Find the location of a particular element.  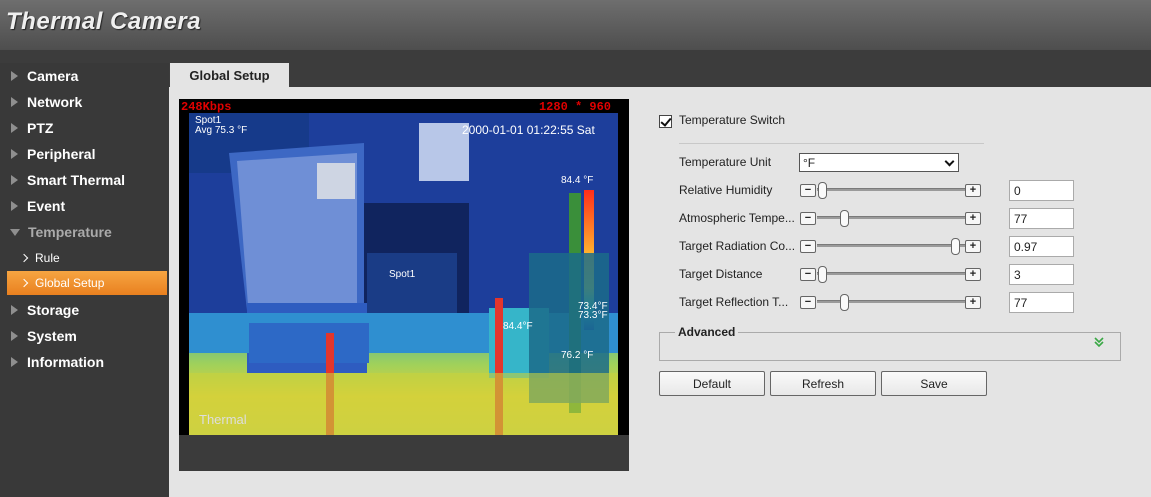

default-button: Default is located at coordinates (712, 383).